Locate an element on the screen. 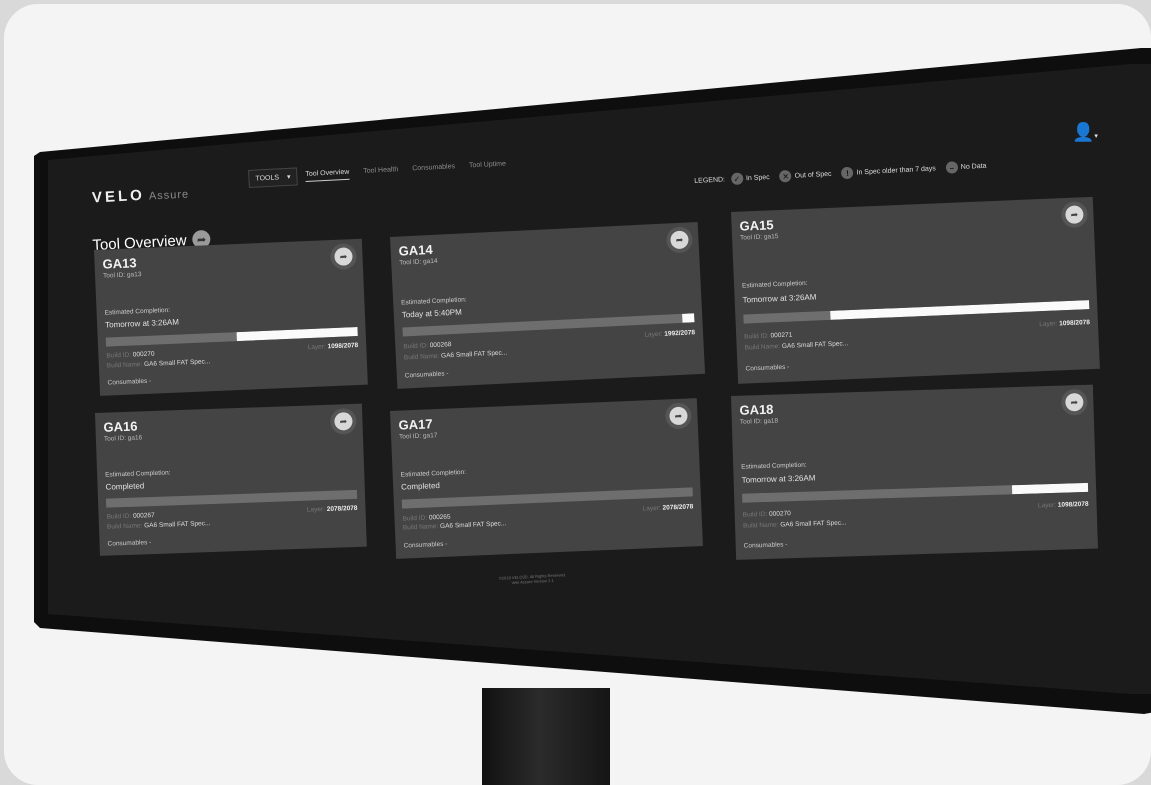 The height and width of the screenshot is (785, 1151). build-id-row: Build ID: 000268 is located at coordinates (427, 345).